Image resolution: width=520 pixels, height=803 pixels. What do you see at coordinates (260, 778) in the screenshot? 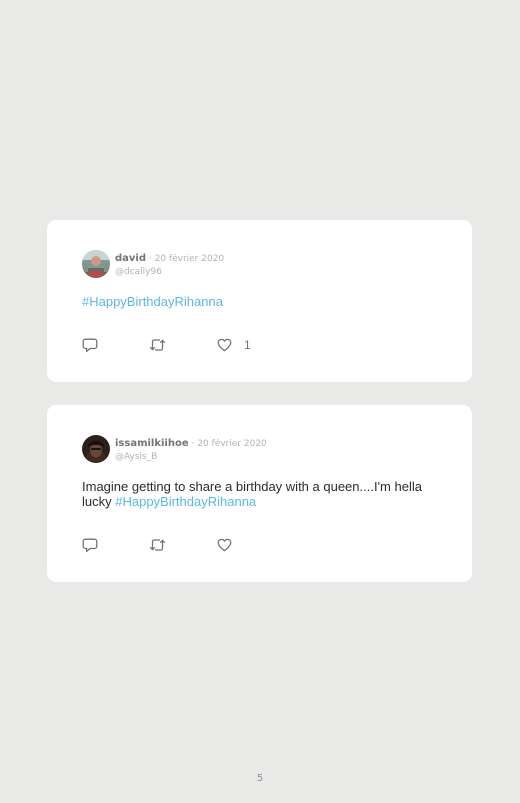
I see `page-number: 5` at bounding box center [260, 778].